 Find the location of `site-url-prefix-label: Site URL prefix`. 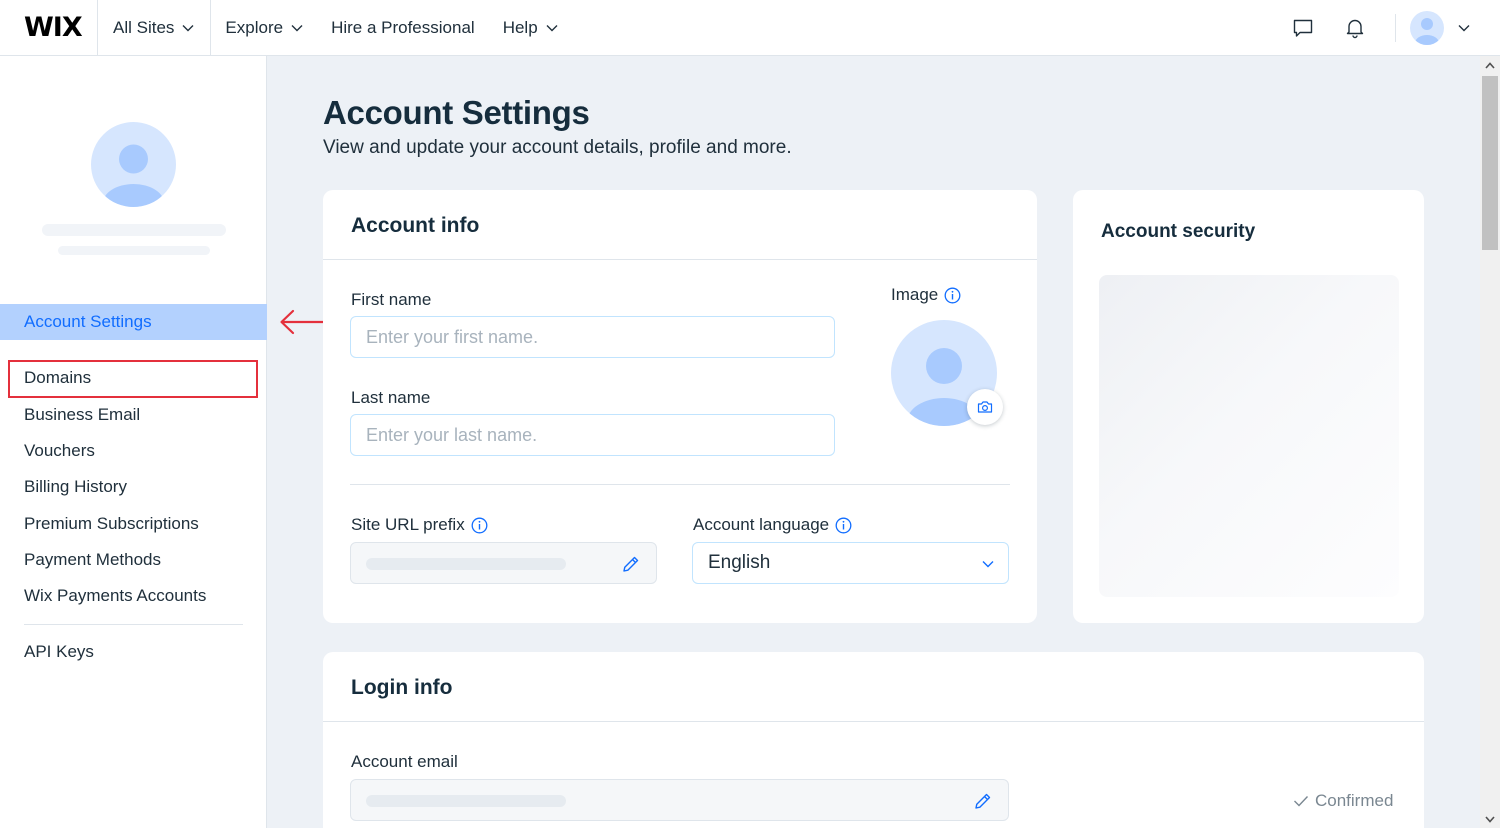

site-url-prefix-label: Site URL prefix is located at coordinates (419, 525).